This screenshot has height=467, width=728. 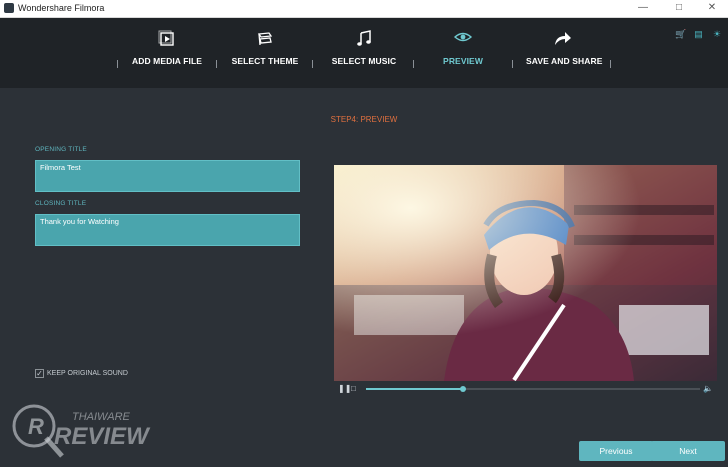 What do you see at coordinates (699, 34) in the screenshot?
I see `menu-icon: ▤` at bounding box center [699, 34].